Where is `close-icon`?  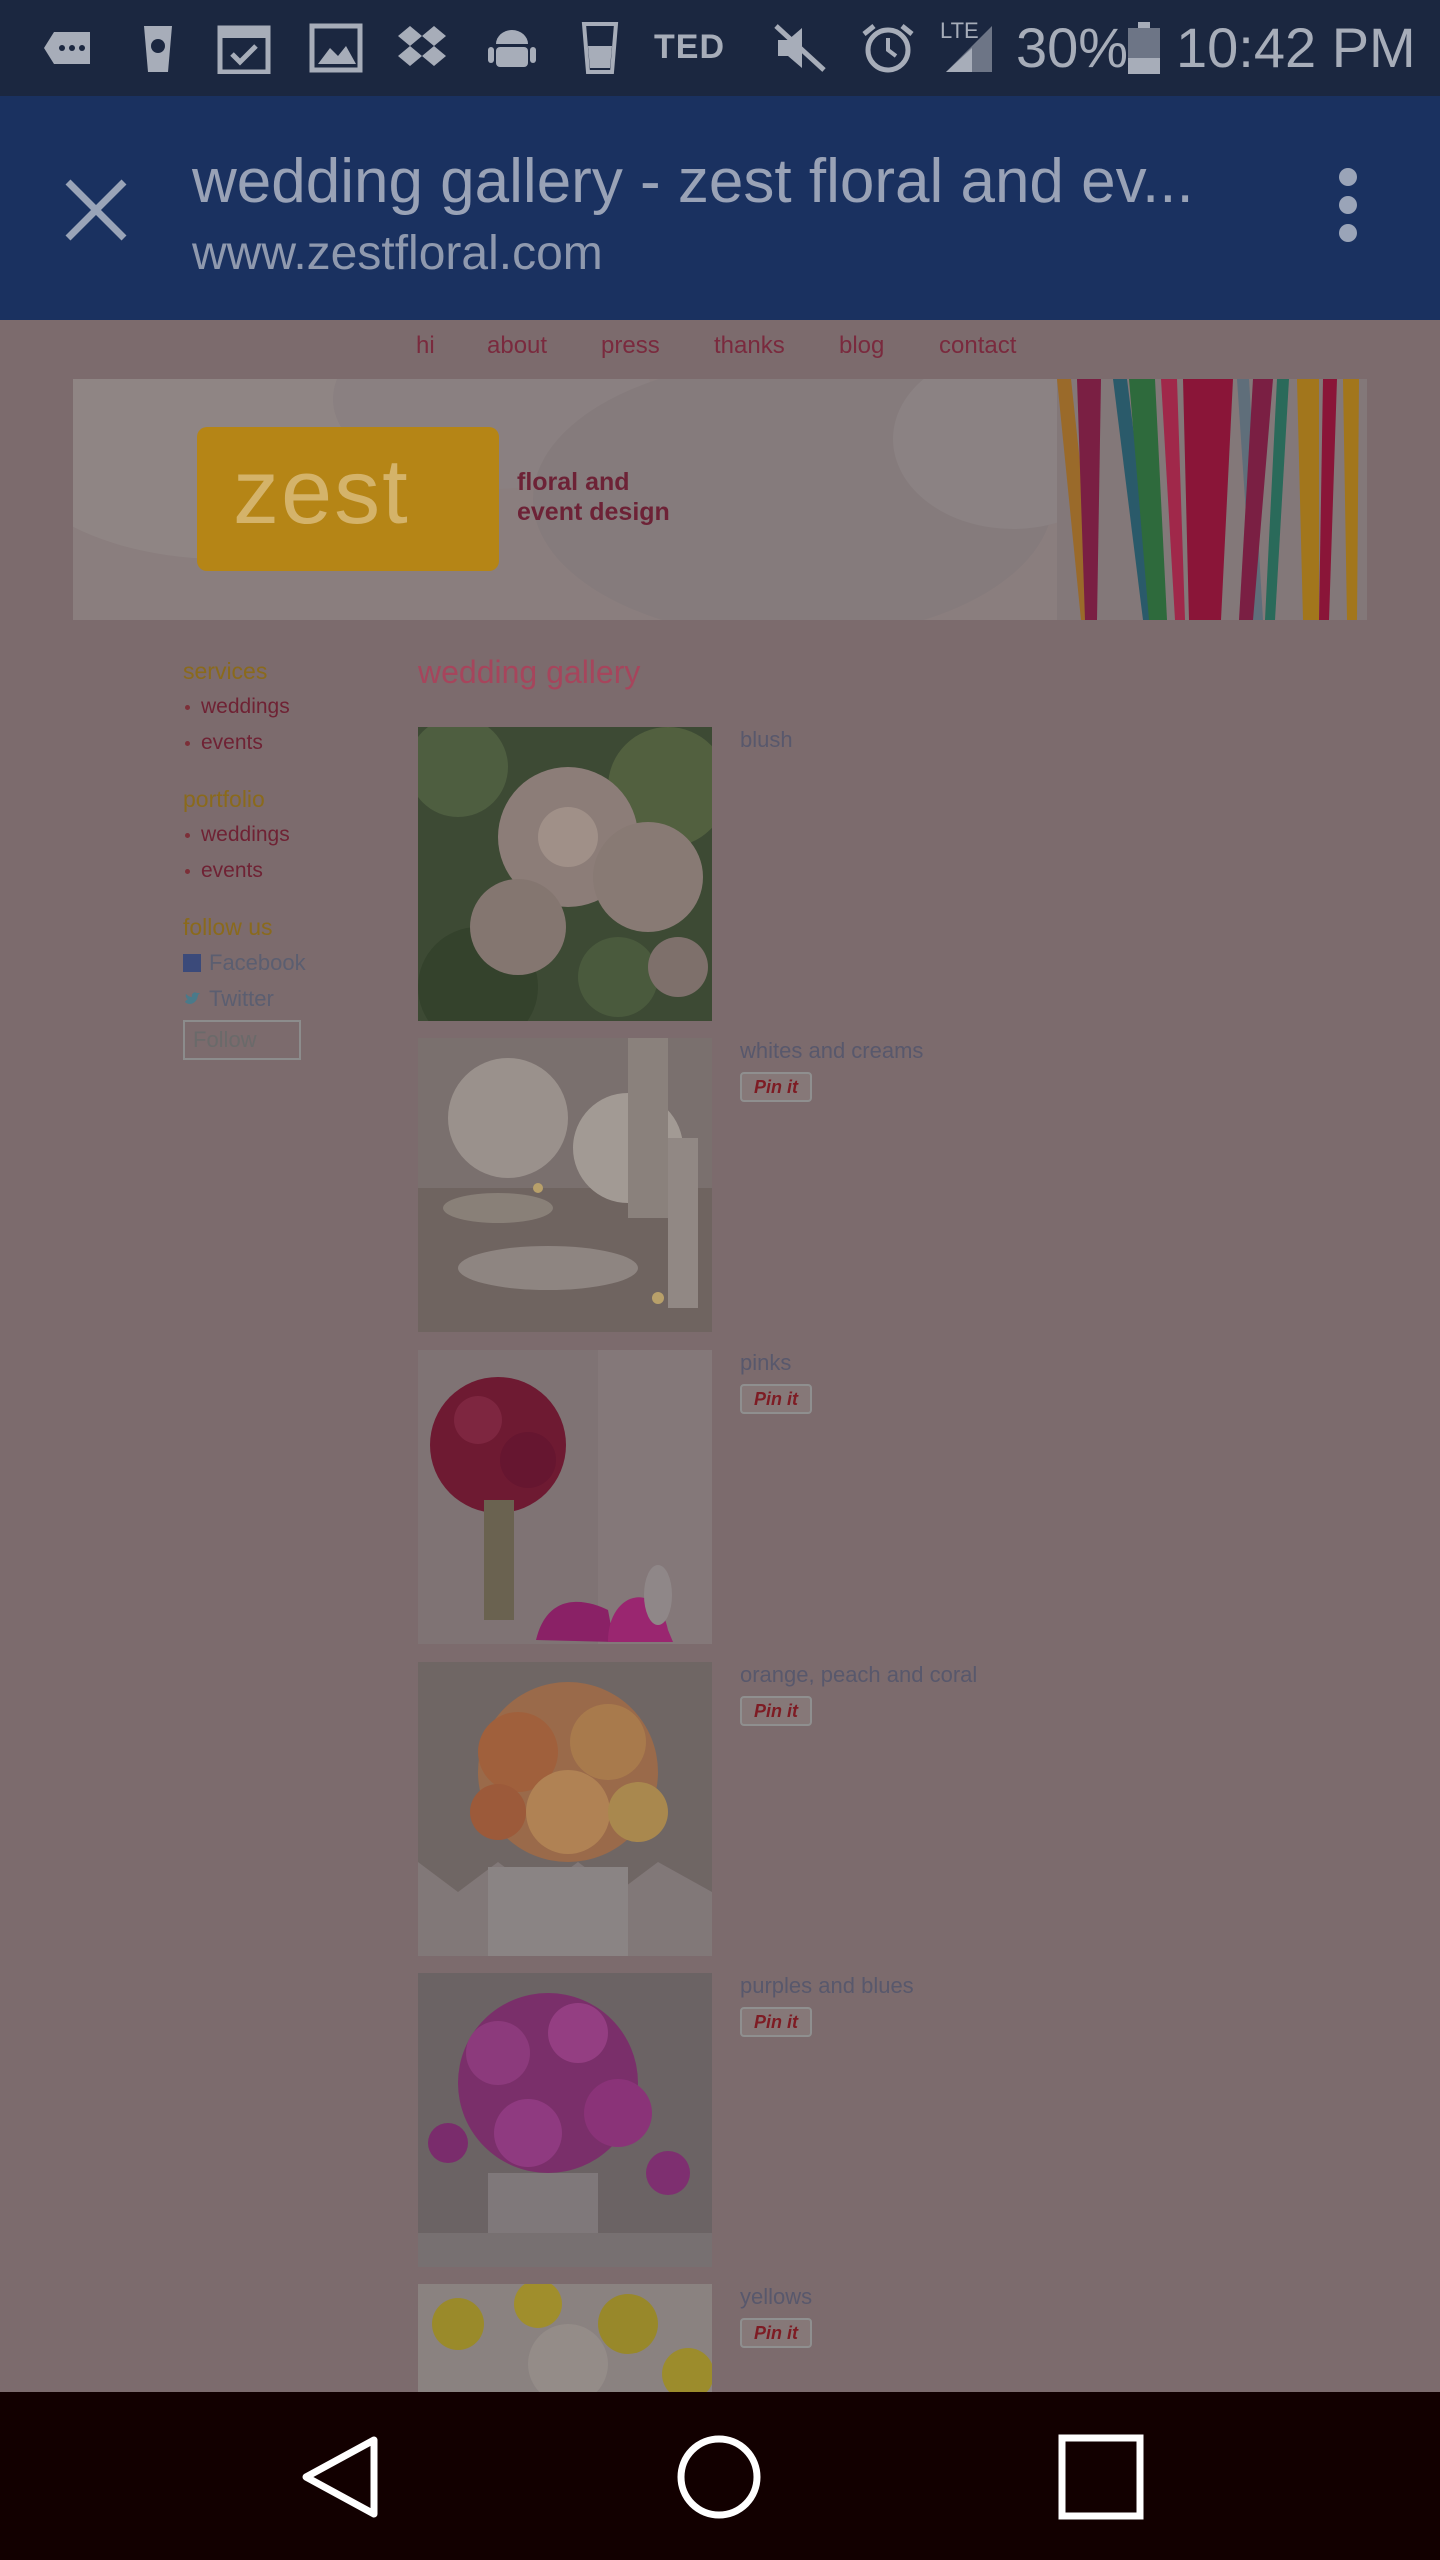 close-icon is located at coordinates (96, 210).